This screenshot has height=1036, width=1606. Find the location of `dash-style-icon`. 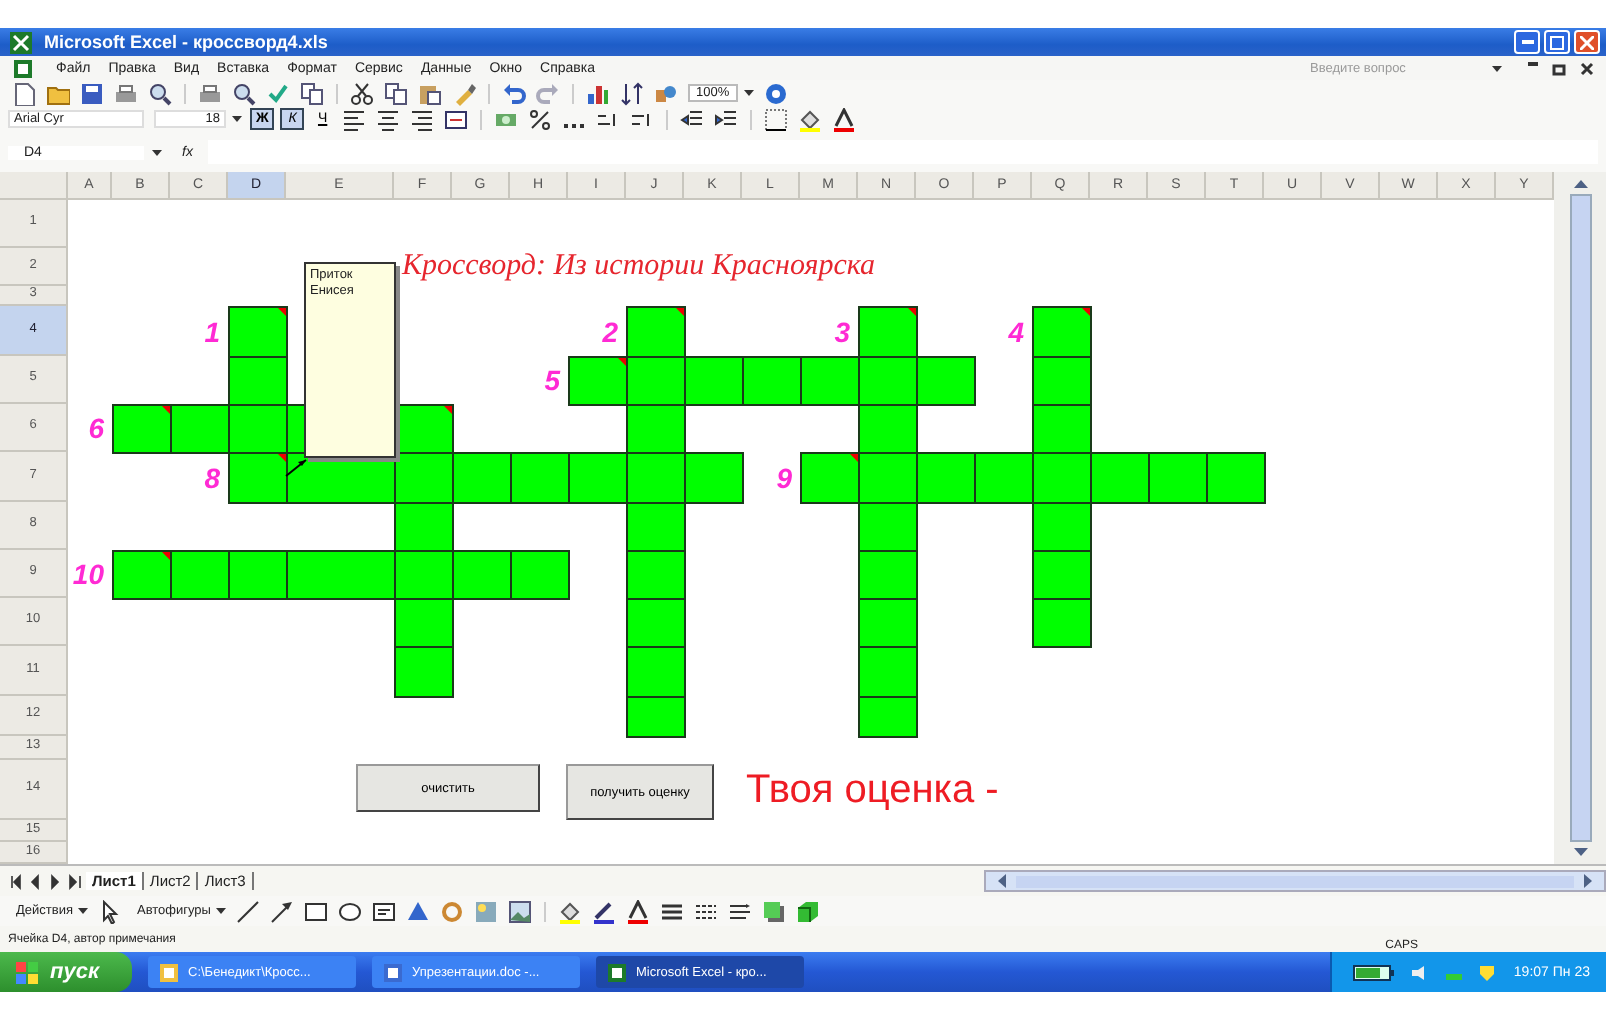

dash-style-icon is located at coordinates (706, 911).